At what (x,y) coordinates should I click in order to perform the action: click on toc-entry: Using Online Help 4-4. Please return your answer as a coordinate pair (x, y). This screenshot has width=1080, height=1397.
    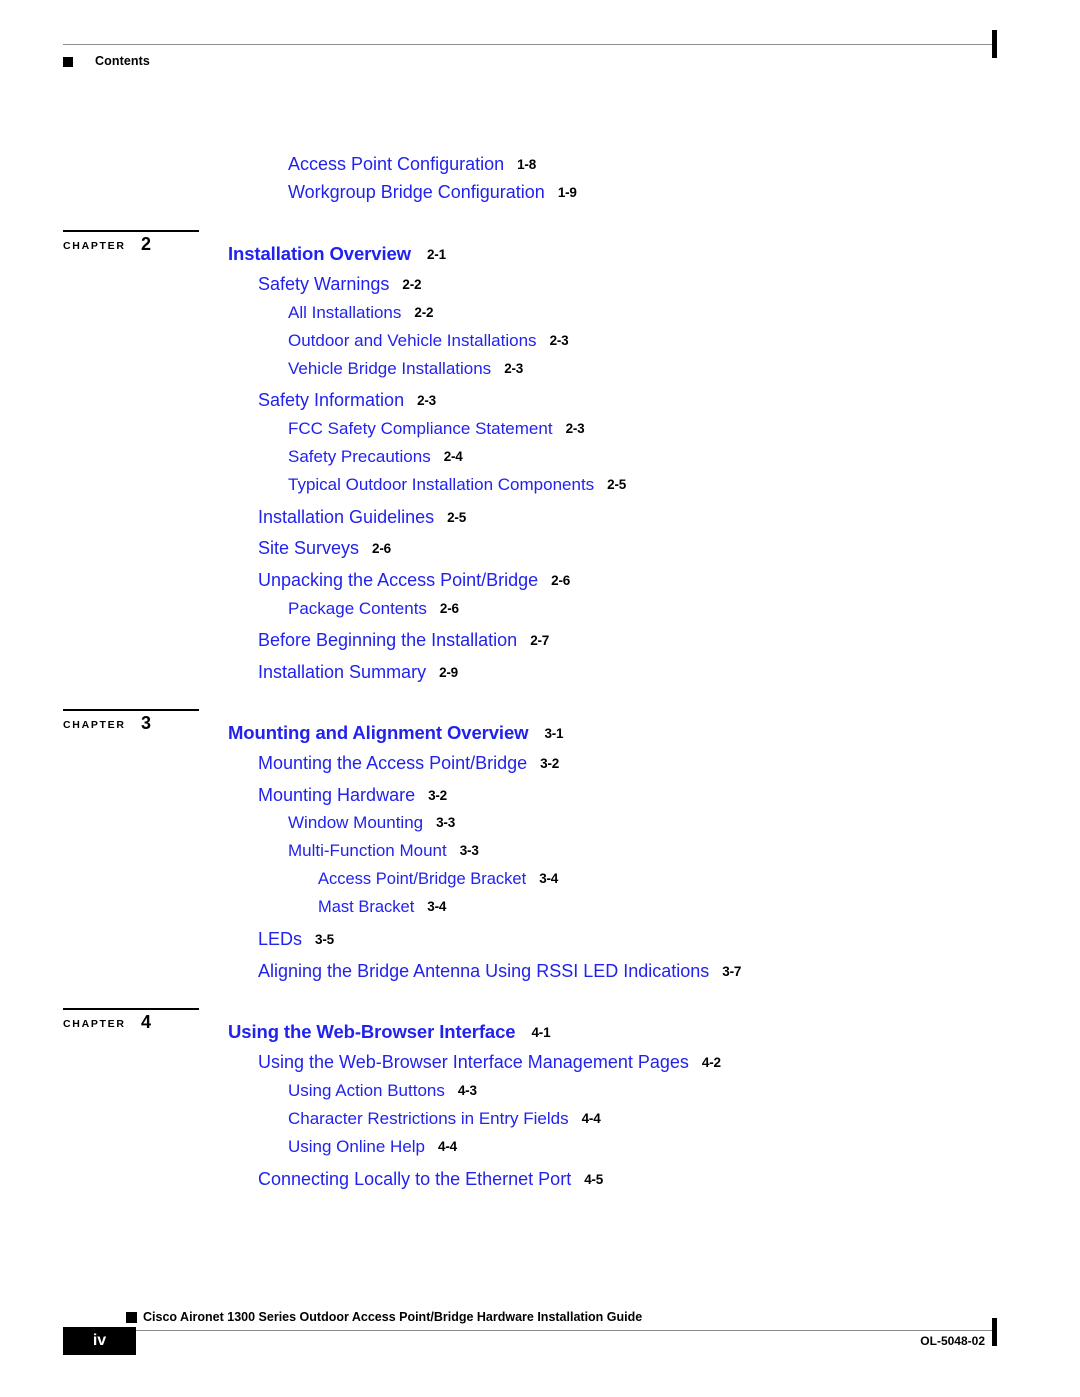
    Looking at the image, I should click on (372, 1147).